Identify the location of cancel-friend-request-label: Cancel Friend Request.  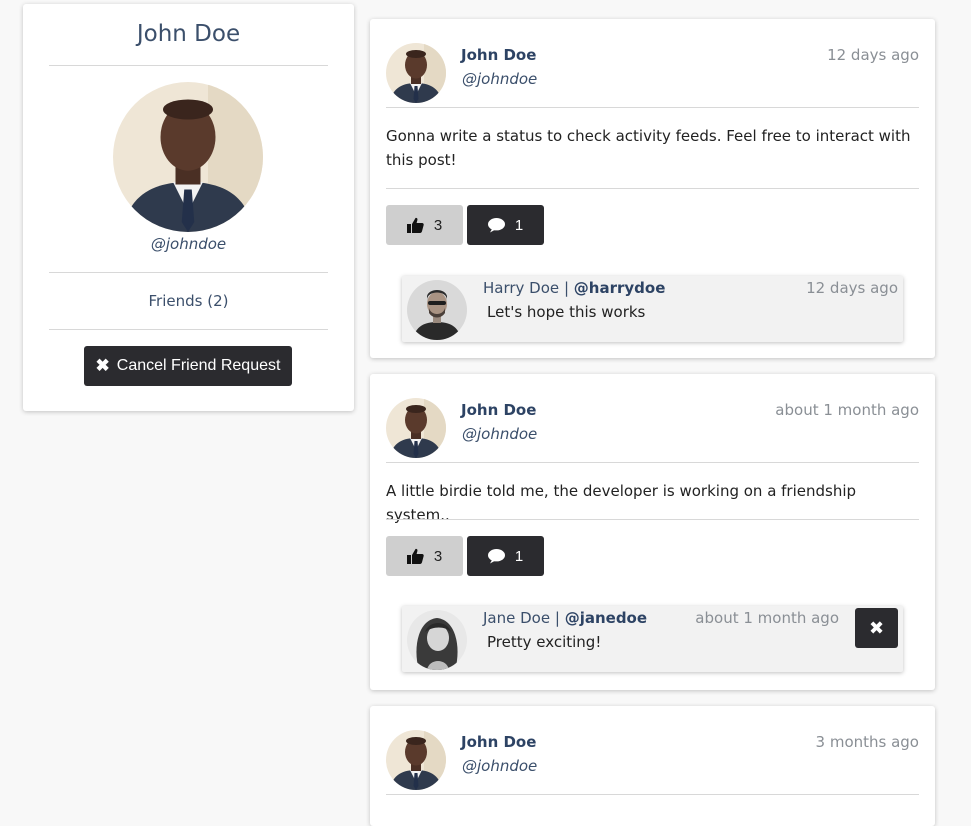
(198, 365).